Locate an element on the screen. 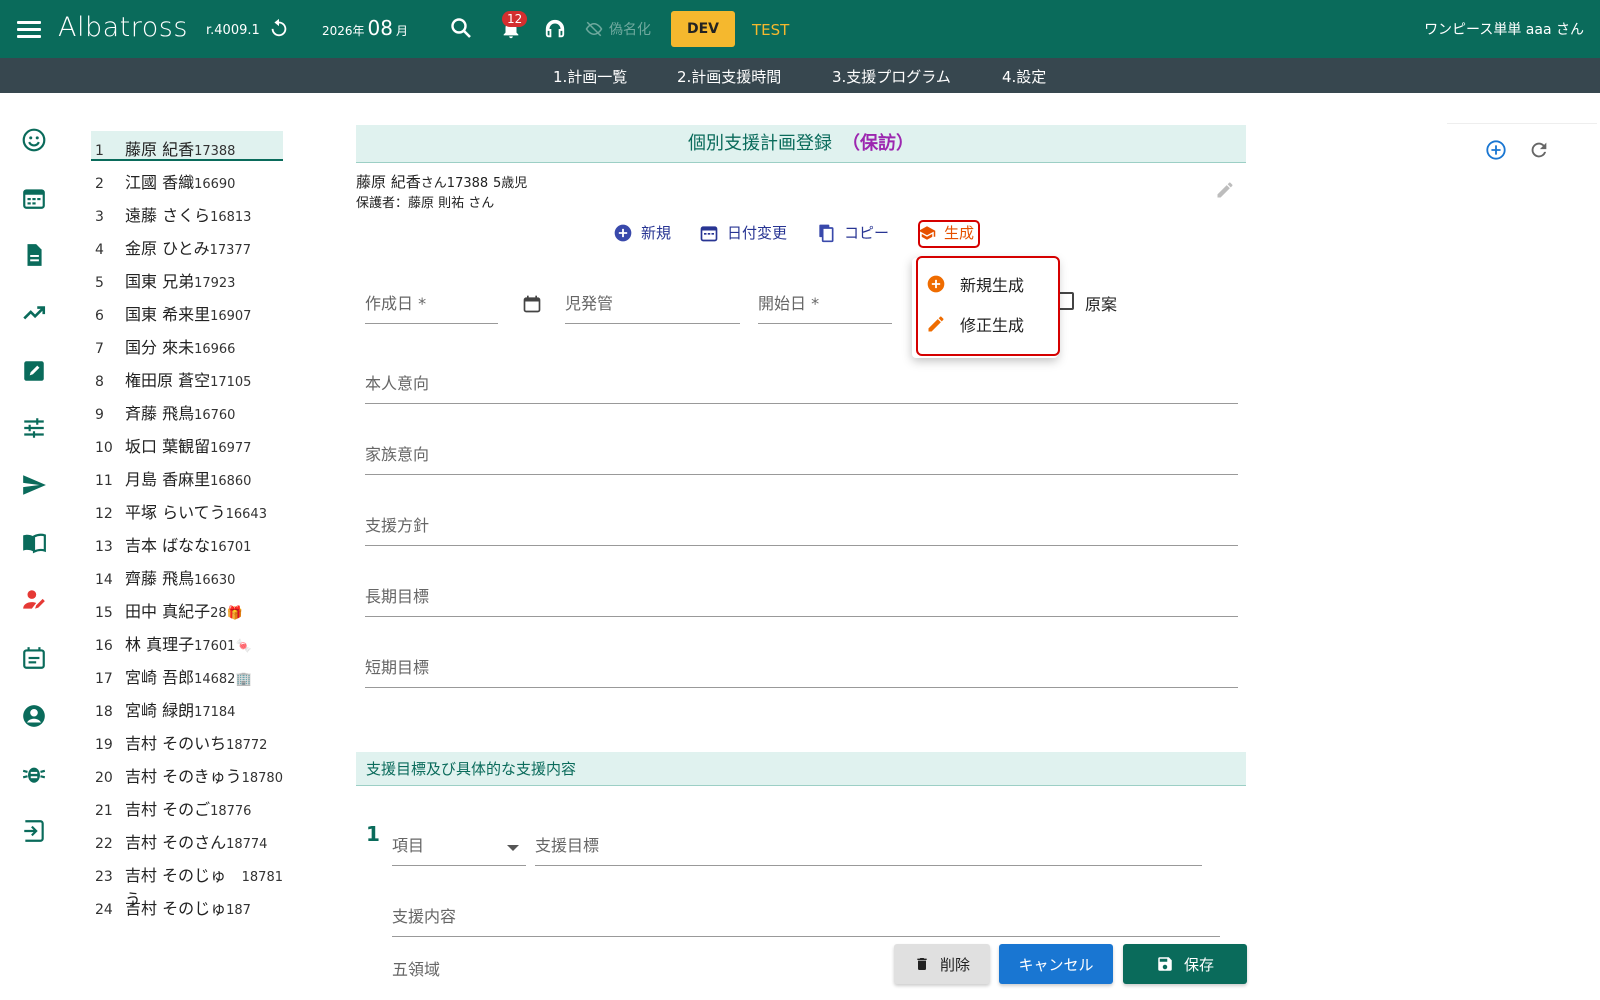 The width and height of the screenshot is (1600, 1000). month-suffix: 月 is located at coordinates (402, 31).